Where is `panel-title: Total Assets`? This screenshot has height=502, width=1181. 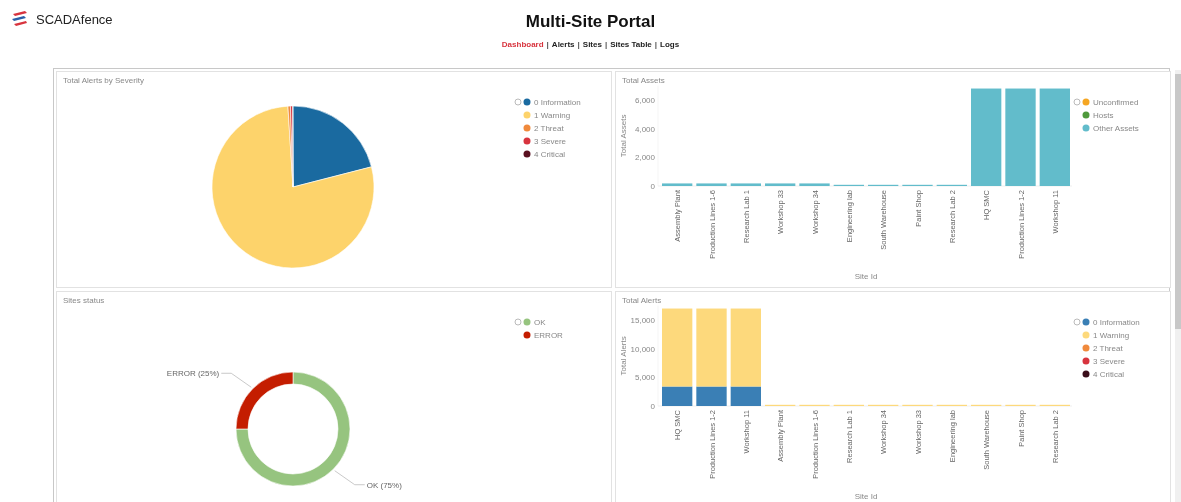
panel-title: Total Assets is located at coordinates (643, 80).